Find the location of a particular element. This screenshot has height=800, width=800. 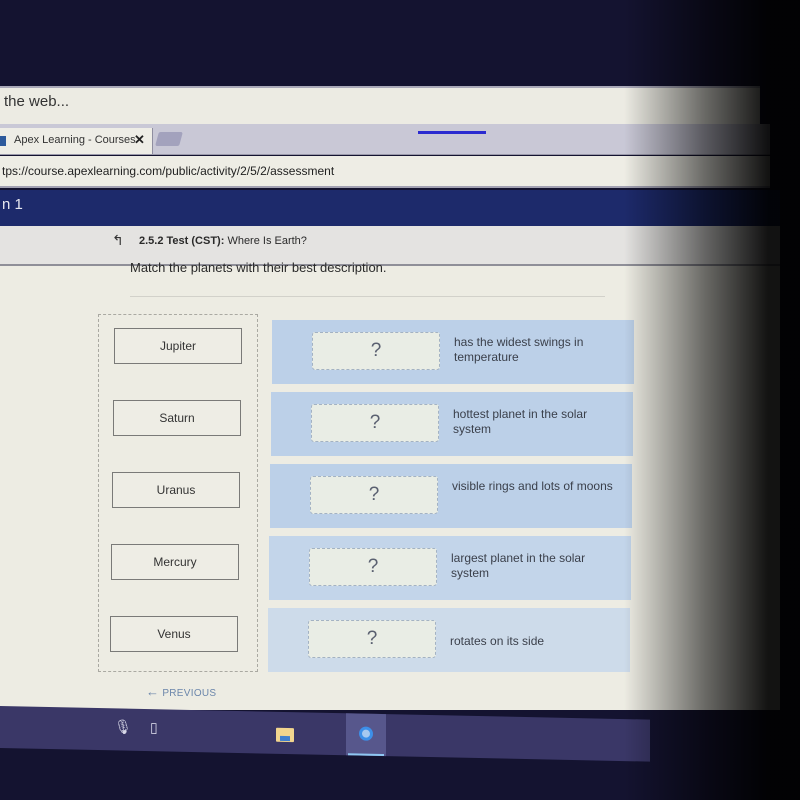

breadcrumb-title: Where Is Earth? is located at coordinates (267, 241).